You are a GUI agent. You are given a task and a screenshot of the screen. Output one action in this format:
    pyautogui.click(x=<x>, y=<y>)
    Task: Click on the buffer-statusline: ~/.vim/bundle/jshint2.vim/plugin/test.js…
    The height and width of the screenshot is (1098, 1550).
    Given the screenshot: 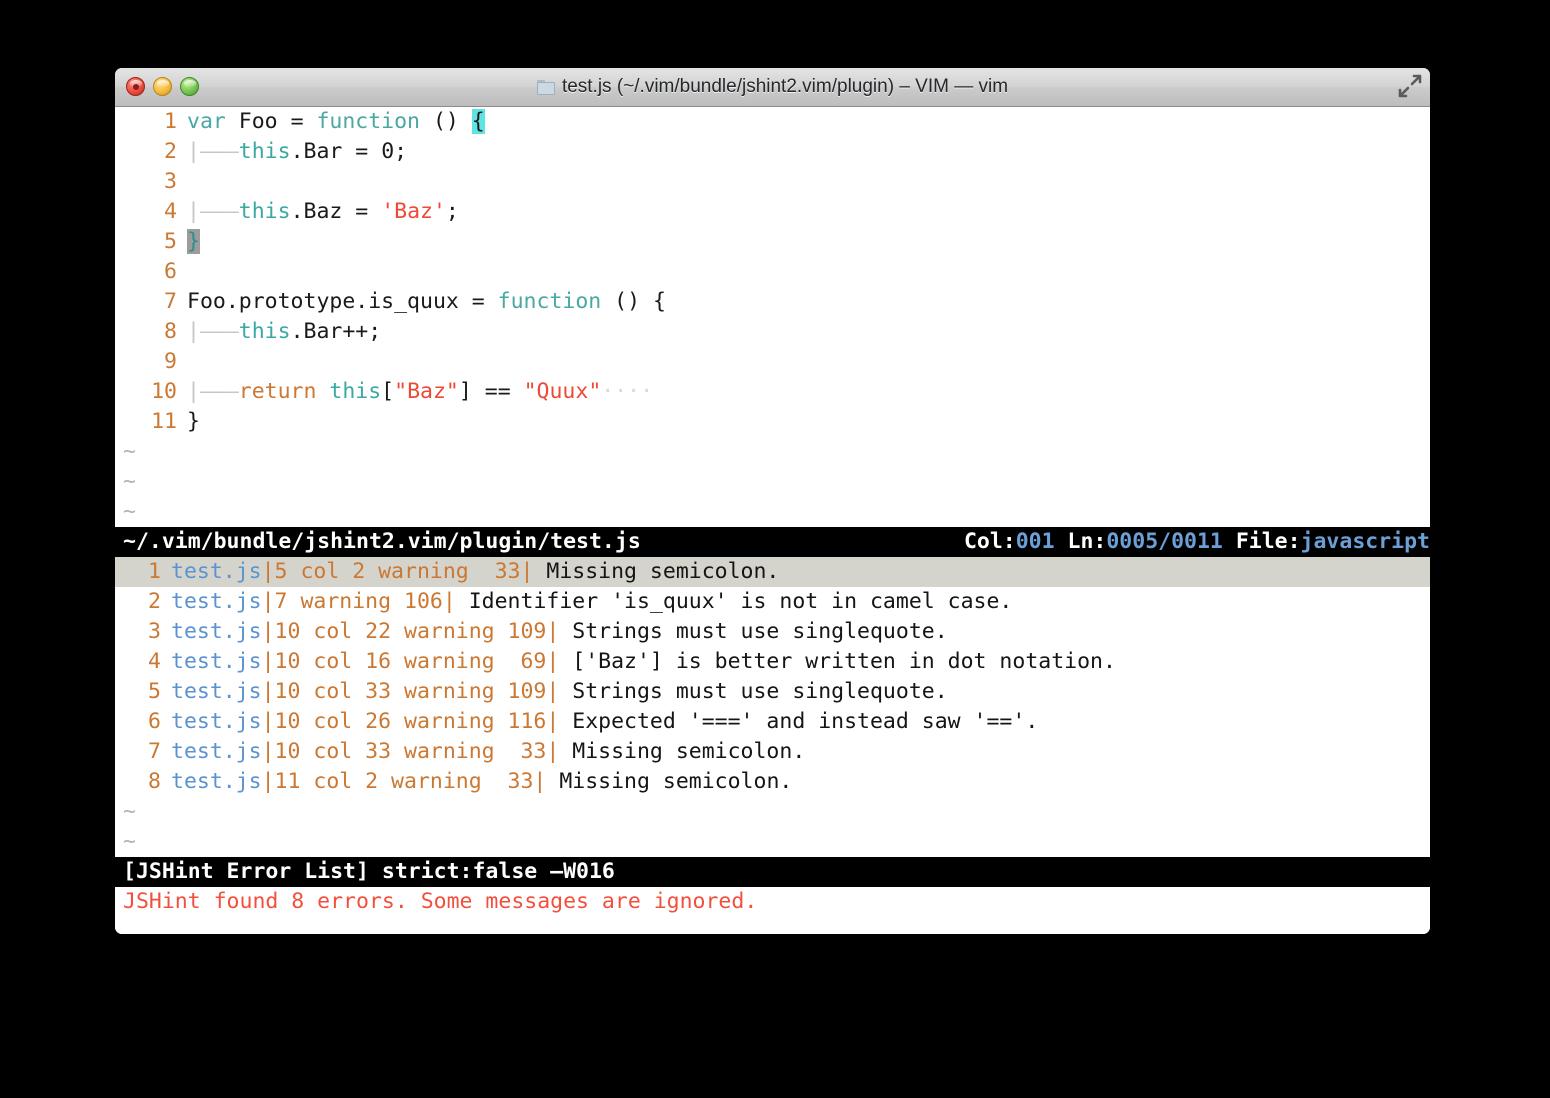 What is the action you would take?
    pyautogui.click(x=772, y=542)
    